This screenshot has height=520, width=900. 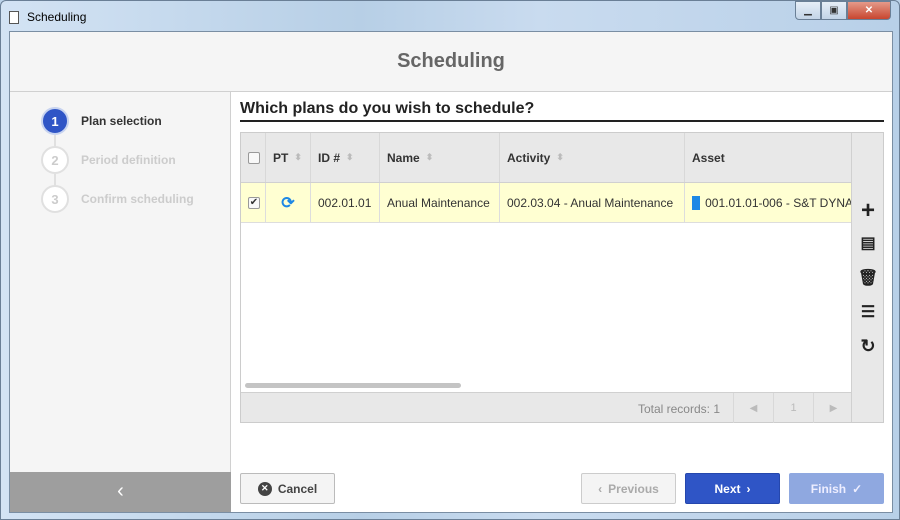 What do you see at coordinates (57, 17) in the screenshot?
I see `window-title: Scheduling` at bounding box center [57, 17].